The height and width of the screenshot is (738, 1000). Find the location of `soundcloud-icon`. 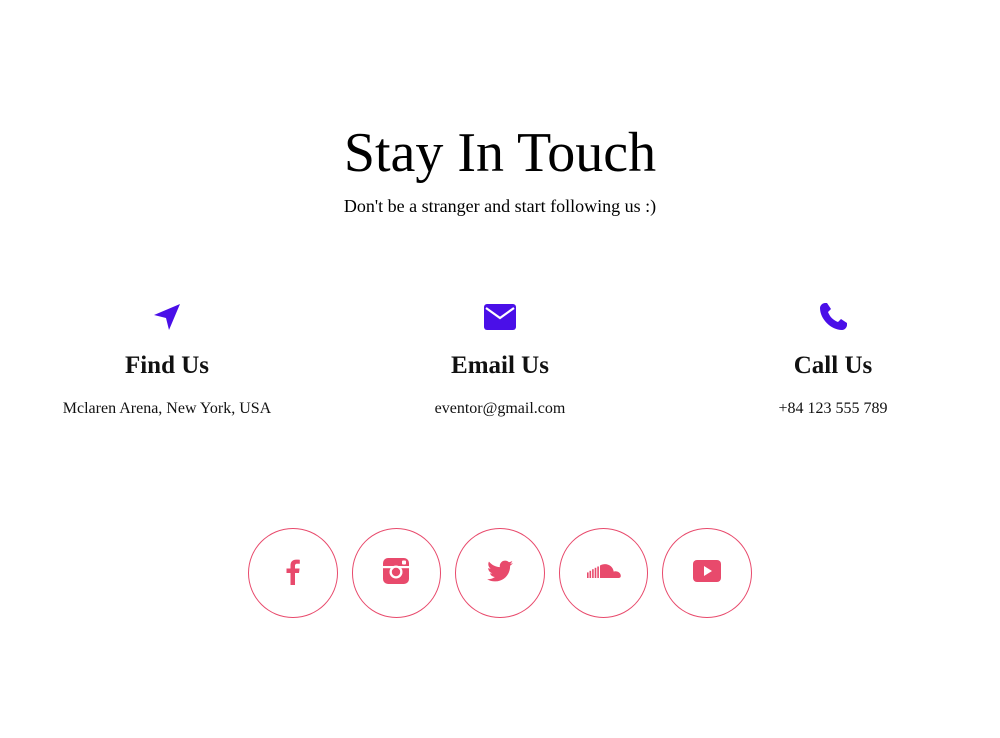

soundcloud-icon is located at coordinates (604, 573).